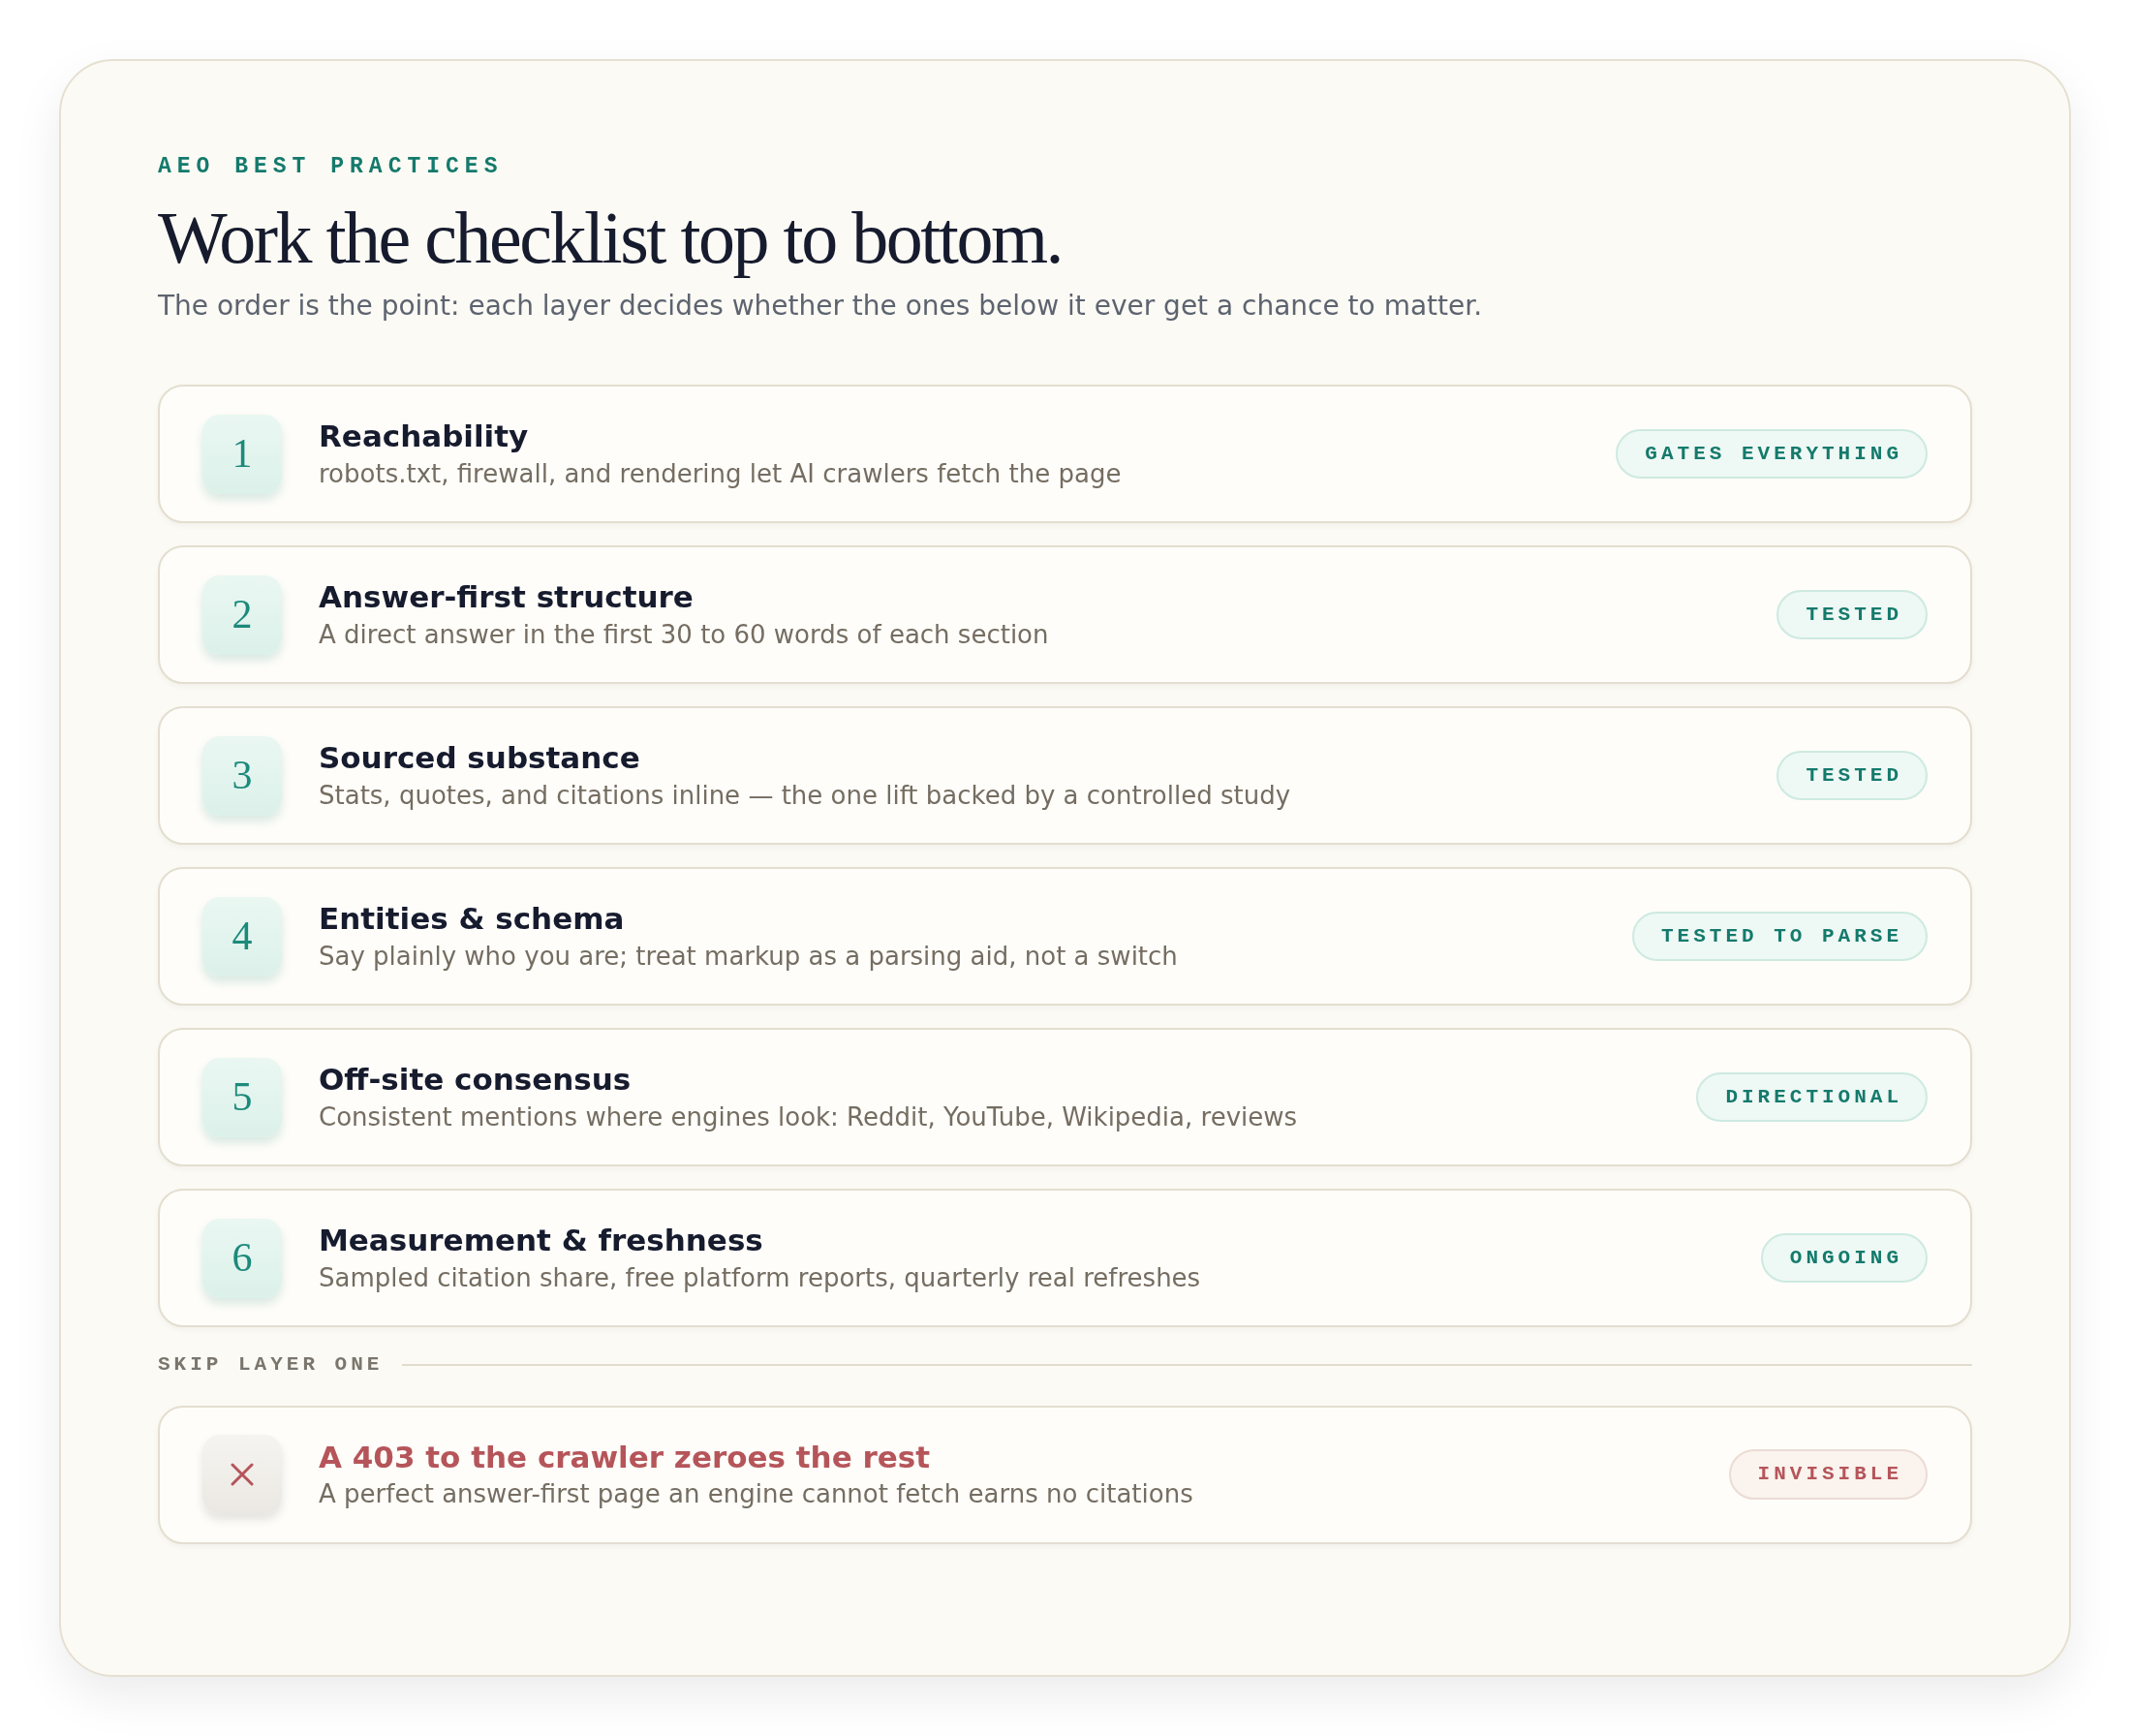 Image resolution: width=2131 pixels, height=1736 pixels. I want to click on step-title: A 403 to the crawler zeroes the rest, so click(625, 1457).